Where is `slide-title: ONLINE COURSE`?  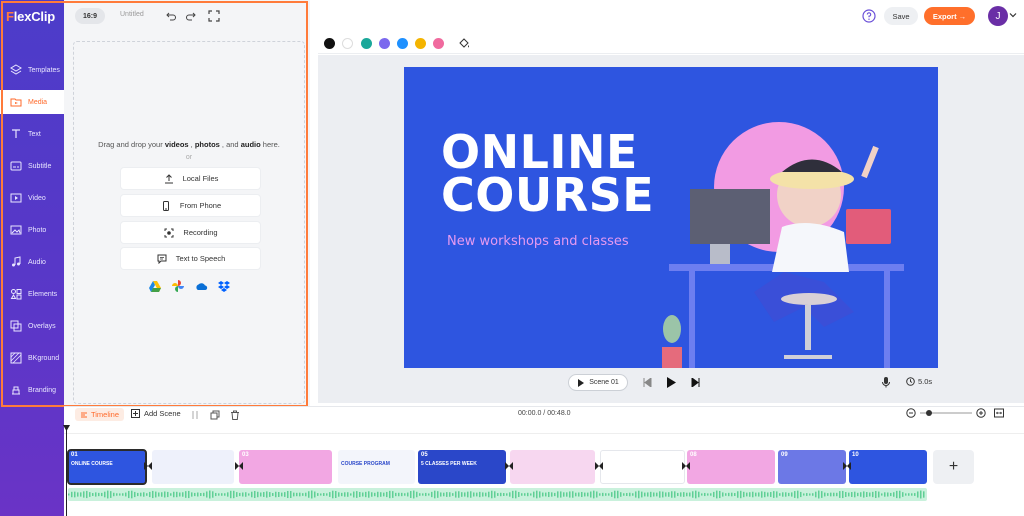 slide-title: ONLINE COURSE is located at coordinates (547, 173).